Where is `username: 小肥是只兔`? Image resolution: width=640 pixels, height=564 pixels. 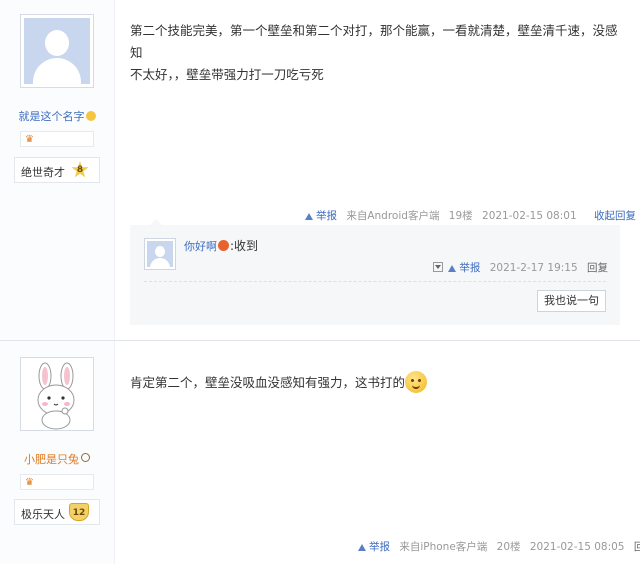 username: 小肥是只兔 is located at coordinates (57, 459).